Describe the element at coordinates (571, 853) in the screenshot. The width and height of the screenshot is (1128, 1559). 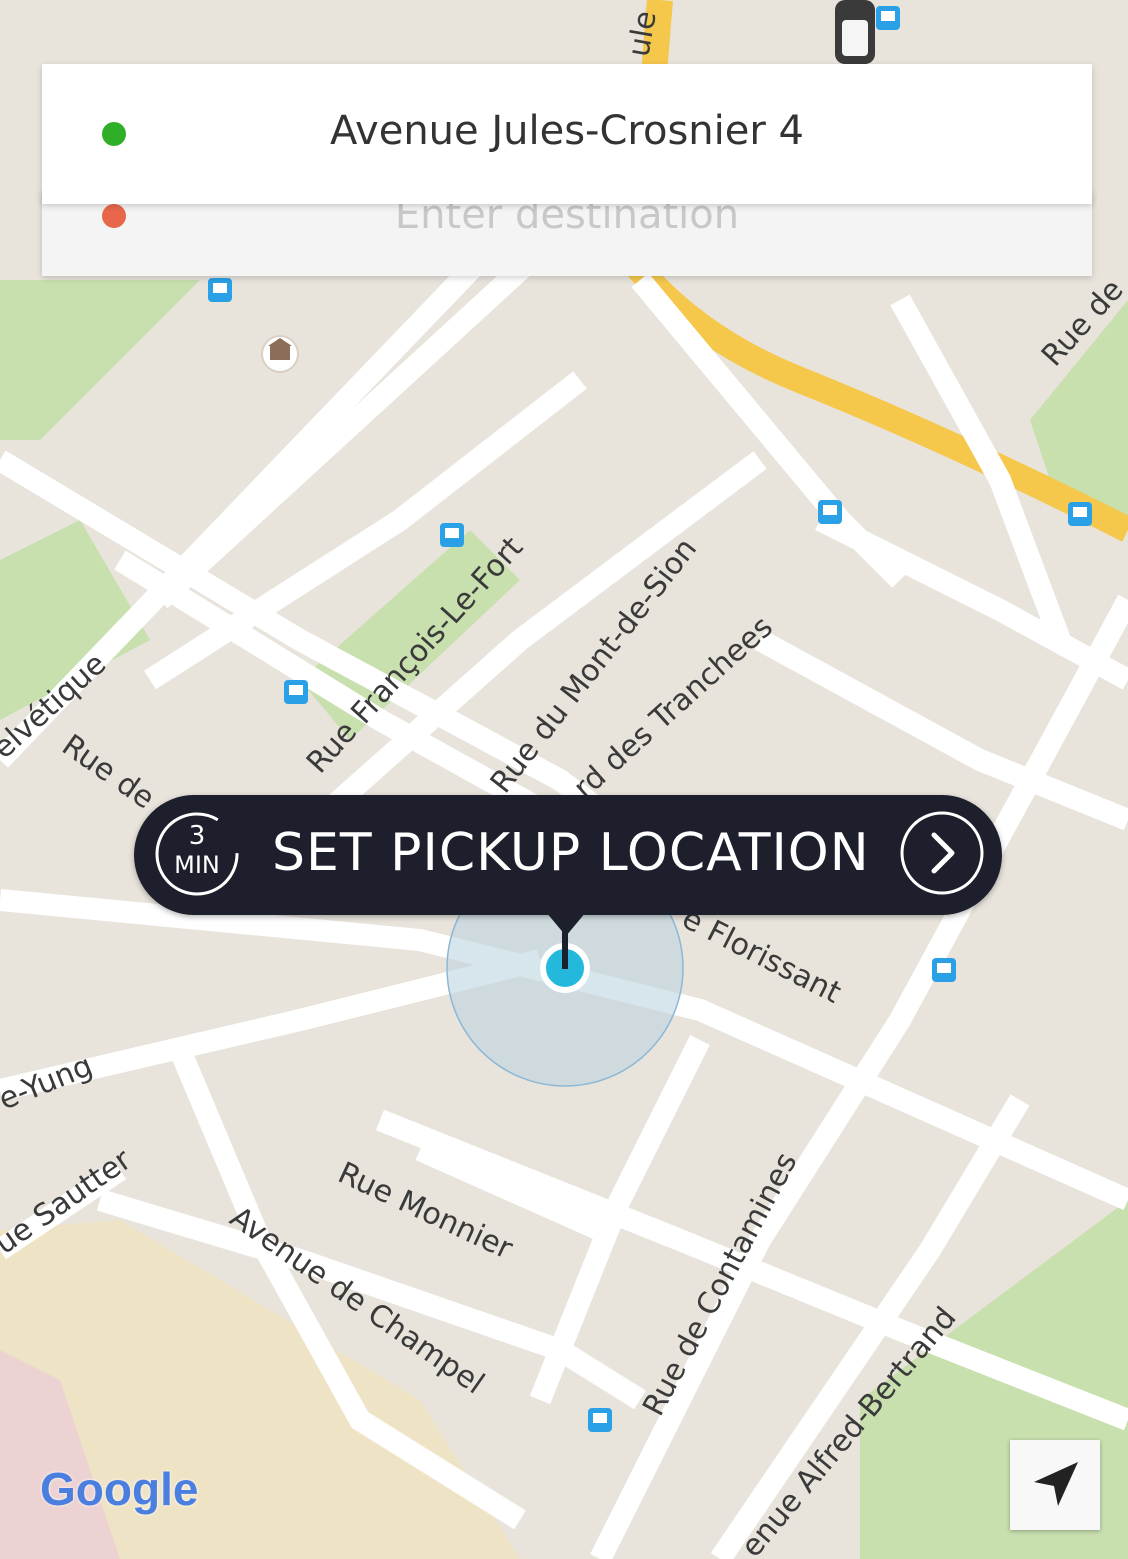
I see `set-pickup-label: SET PICKUP LOCATION` at that location.